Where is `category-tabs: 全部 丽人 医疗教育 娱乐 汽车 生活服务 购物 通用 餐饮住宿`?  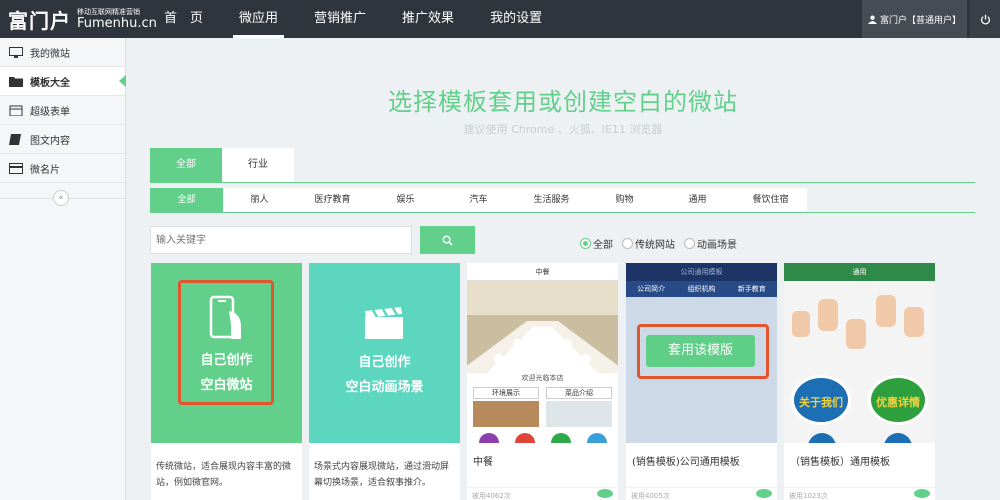 category-tabs: 全部 丽人 医疗教育 娱乐 汽车 生活服务 购物 通用 餐饮住宿 is located at coordinates (478, 200).